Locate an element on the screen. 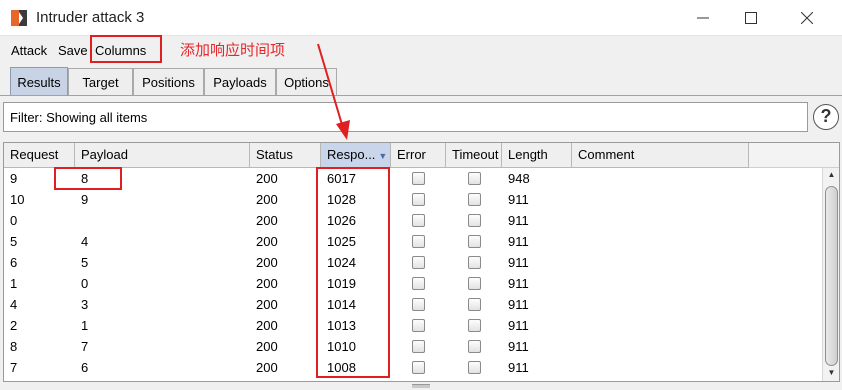 The width and height of the screenshot is (842, 390). filter-bar: Filter: Showing all items is located at coordinates (405, 117).